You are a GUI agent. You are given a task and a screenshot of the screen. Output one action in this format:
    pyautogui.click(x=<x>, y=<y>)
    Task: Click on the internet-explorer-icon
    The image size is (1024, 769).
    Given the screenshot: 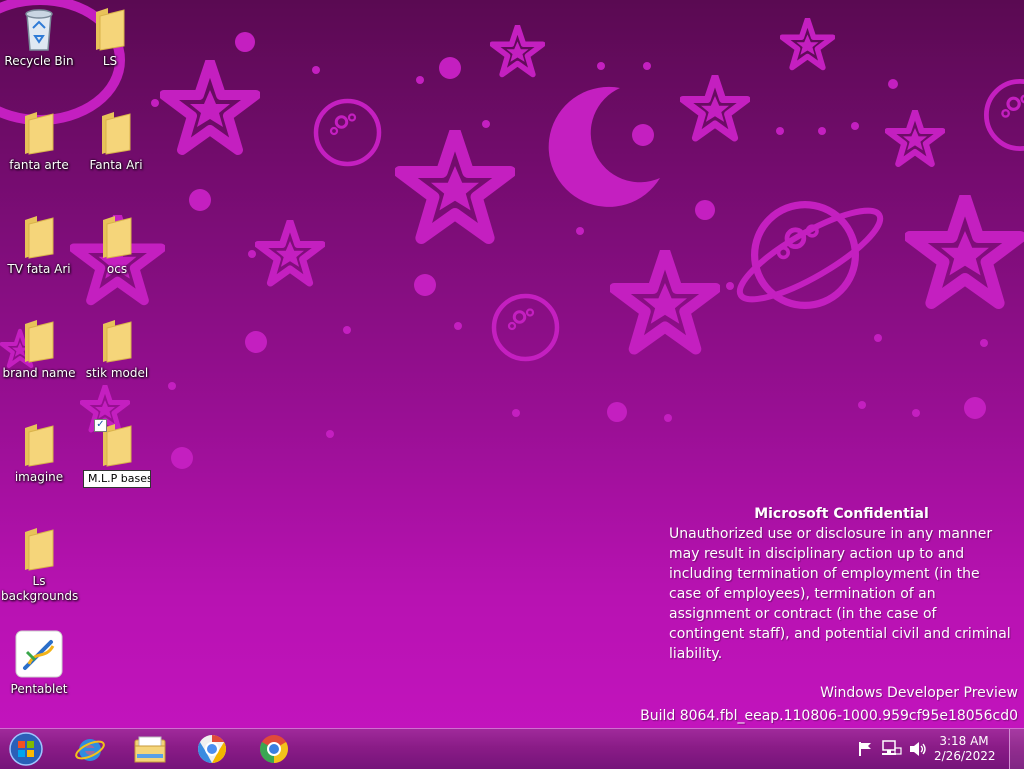 What is the action you would take?
    pyautogui.click(x=90, y=750)
    